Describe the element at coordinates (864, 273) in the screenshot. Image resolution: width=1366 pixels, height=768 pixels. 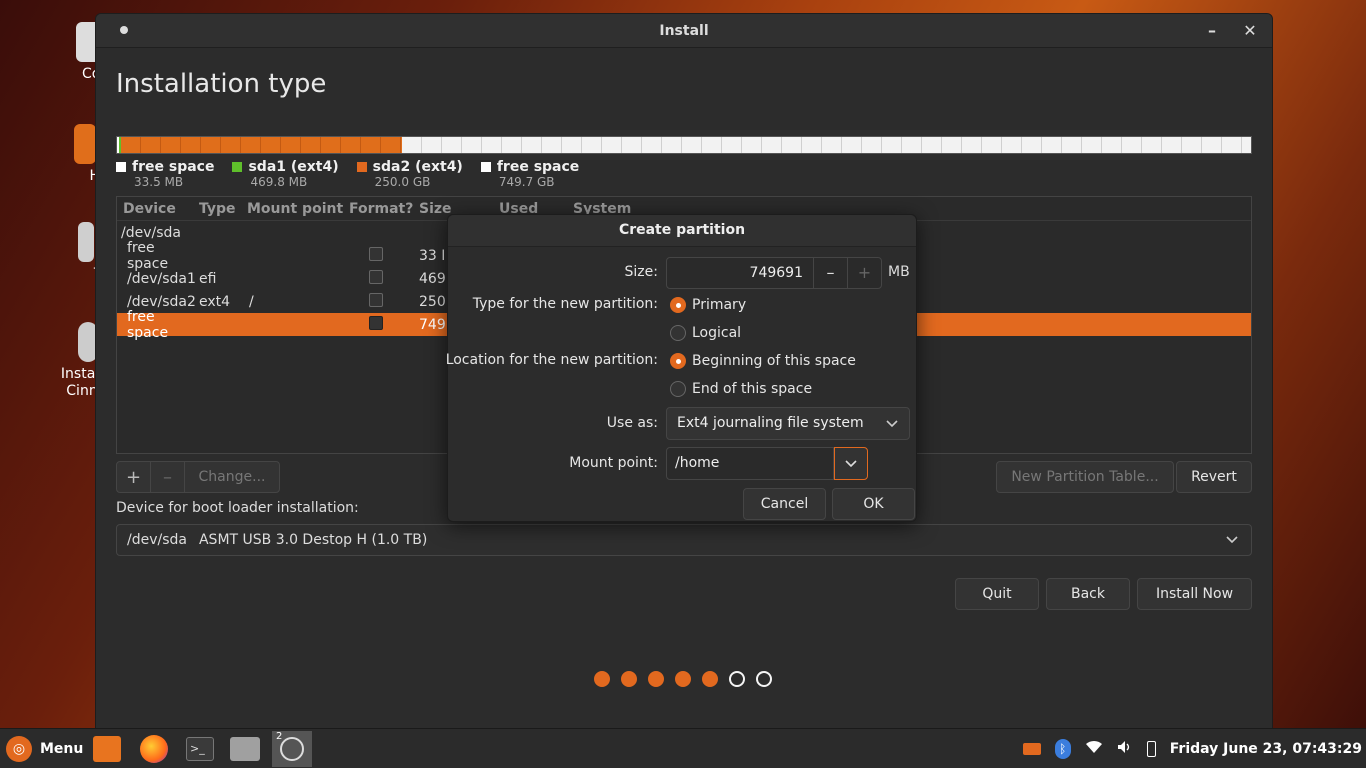
I see `size-increment-button: +` at that location.